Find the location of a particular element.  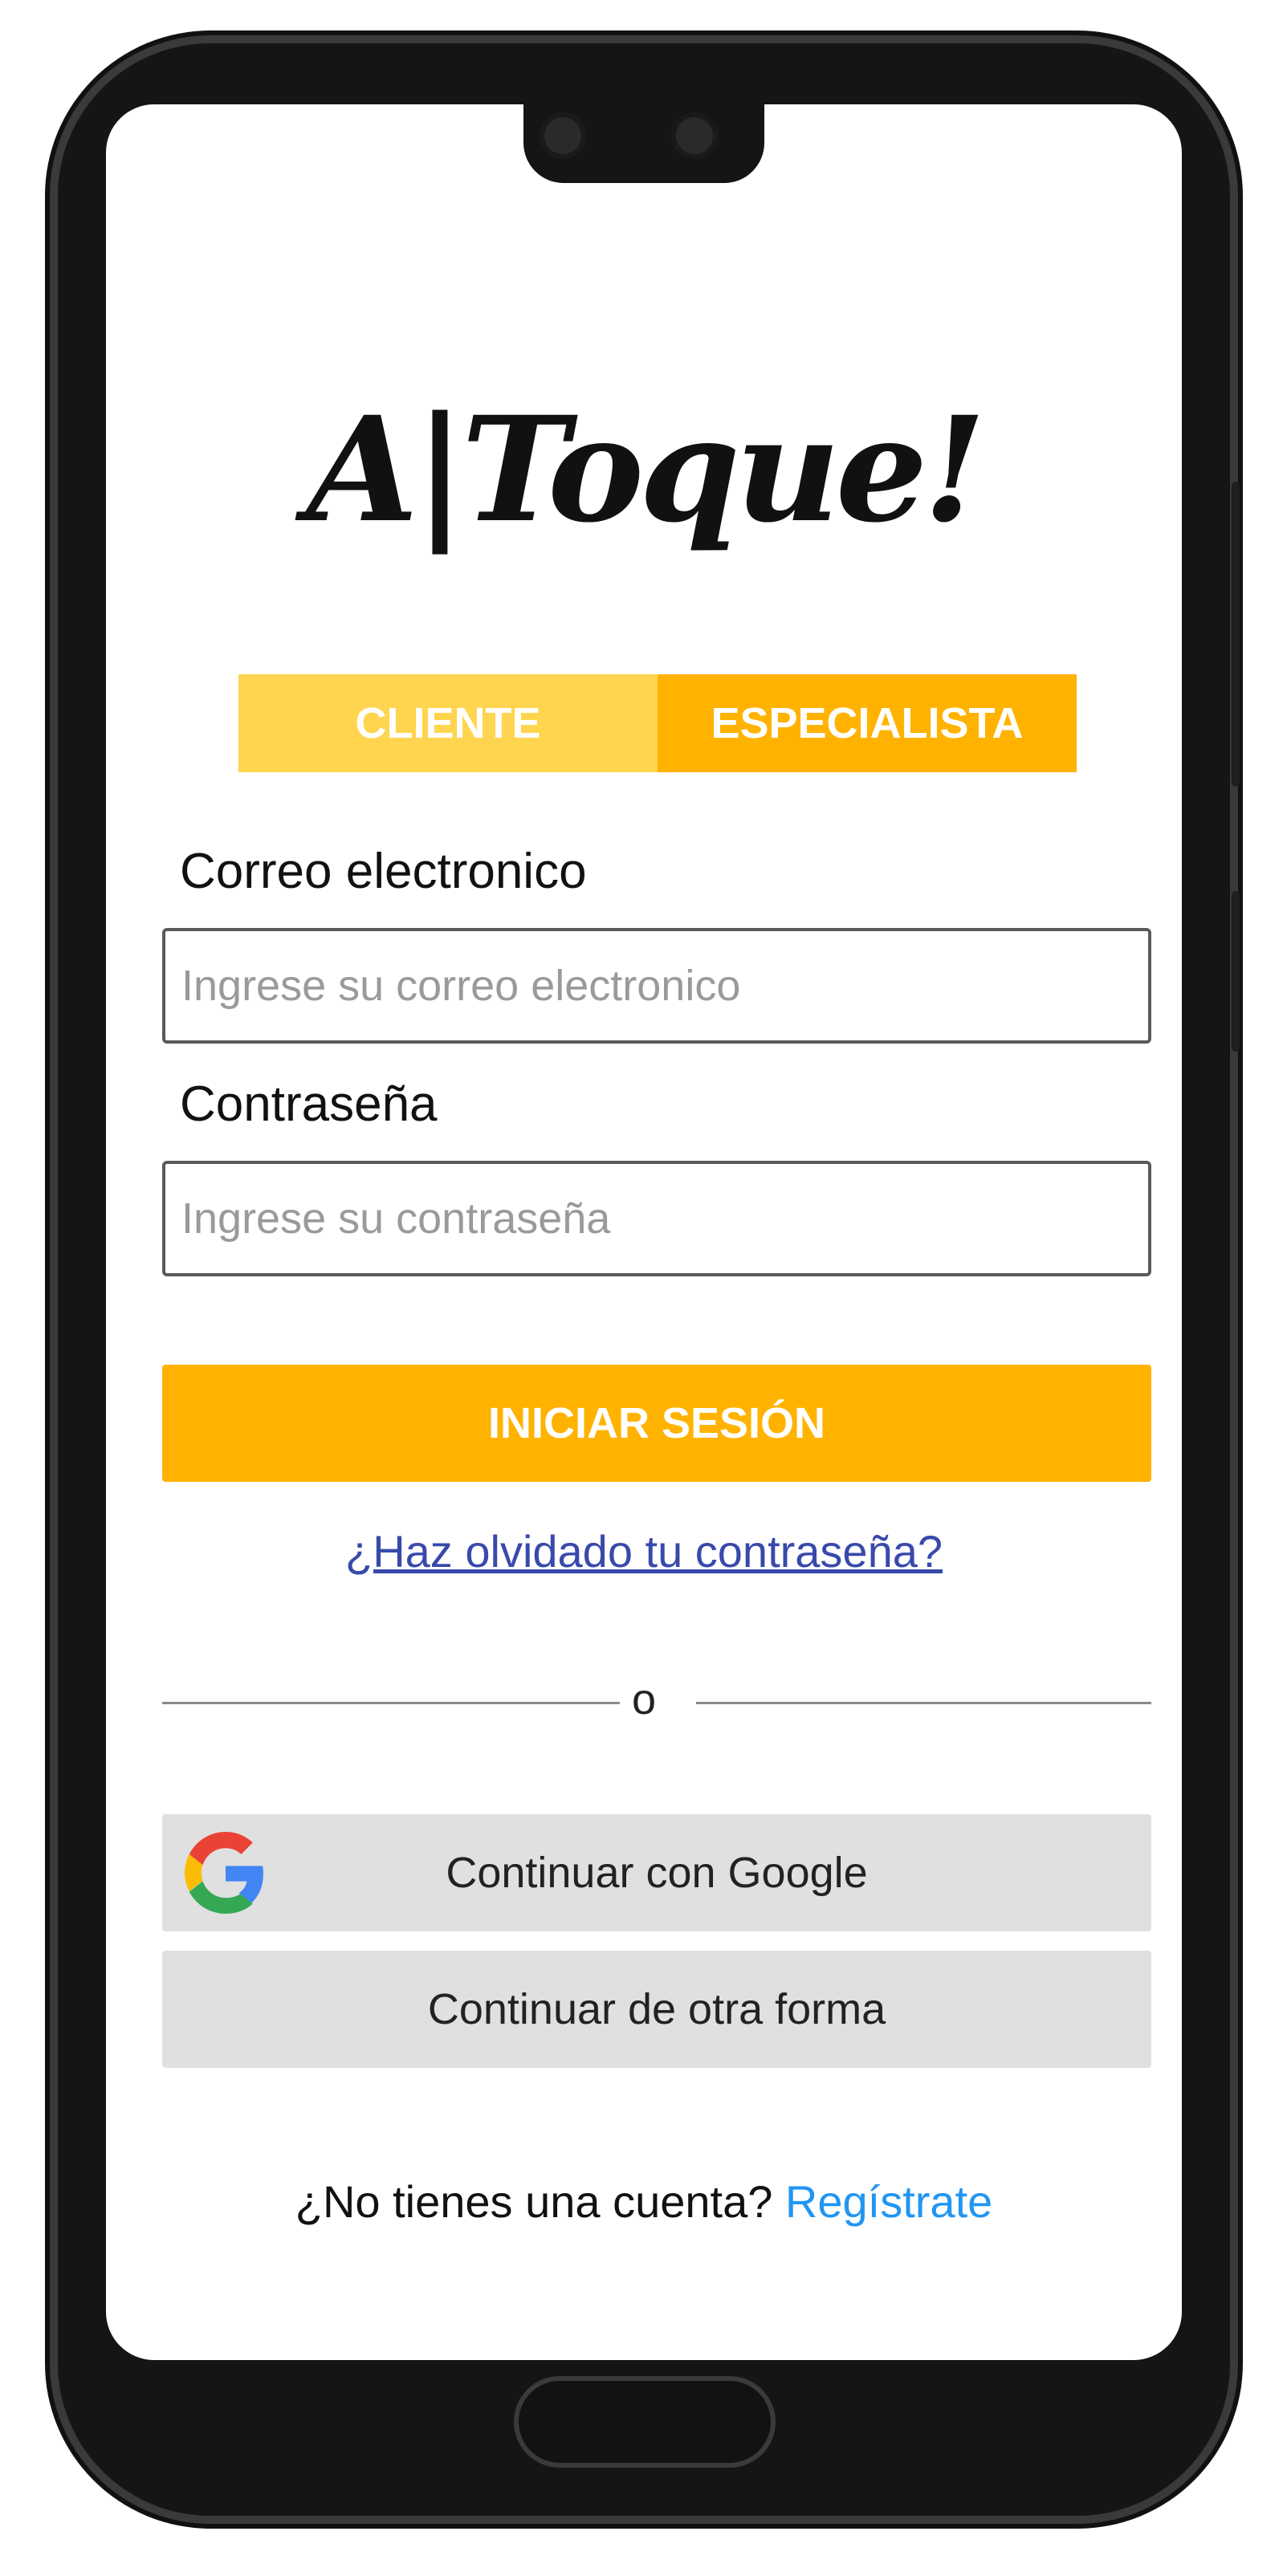

email-label: Correo electronico is located at coordinates (383, 871).